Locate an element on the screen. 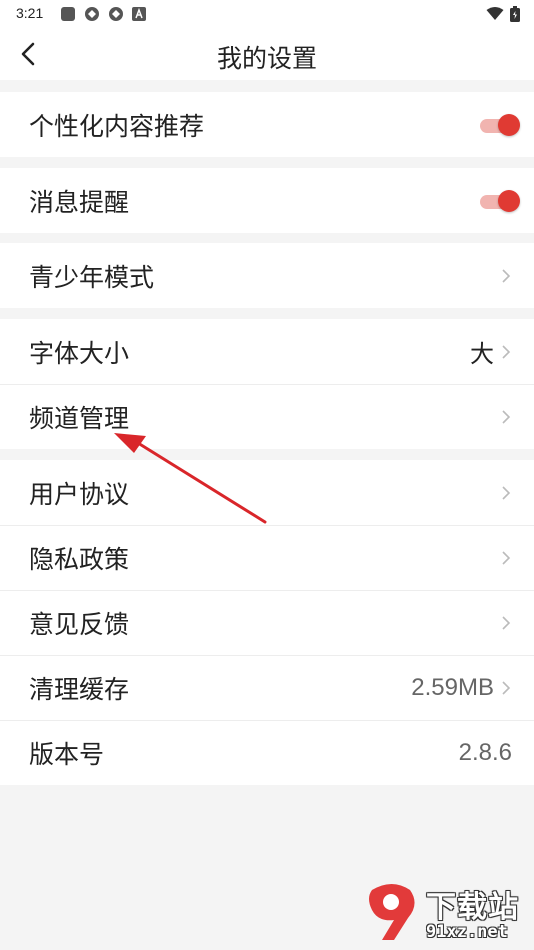 This screenshot has width=534, height=950. a-icon is located at coordinates (139, 14).